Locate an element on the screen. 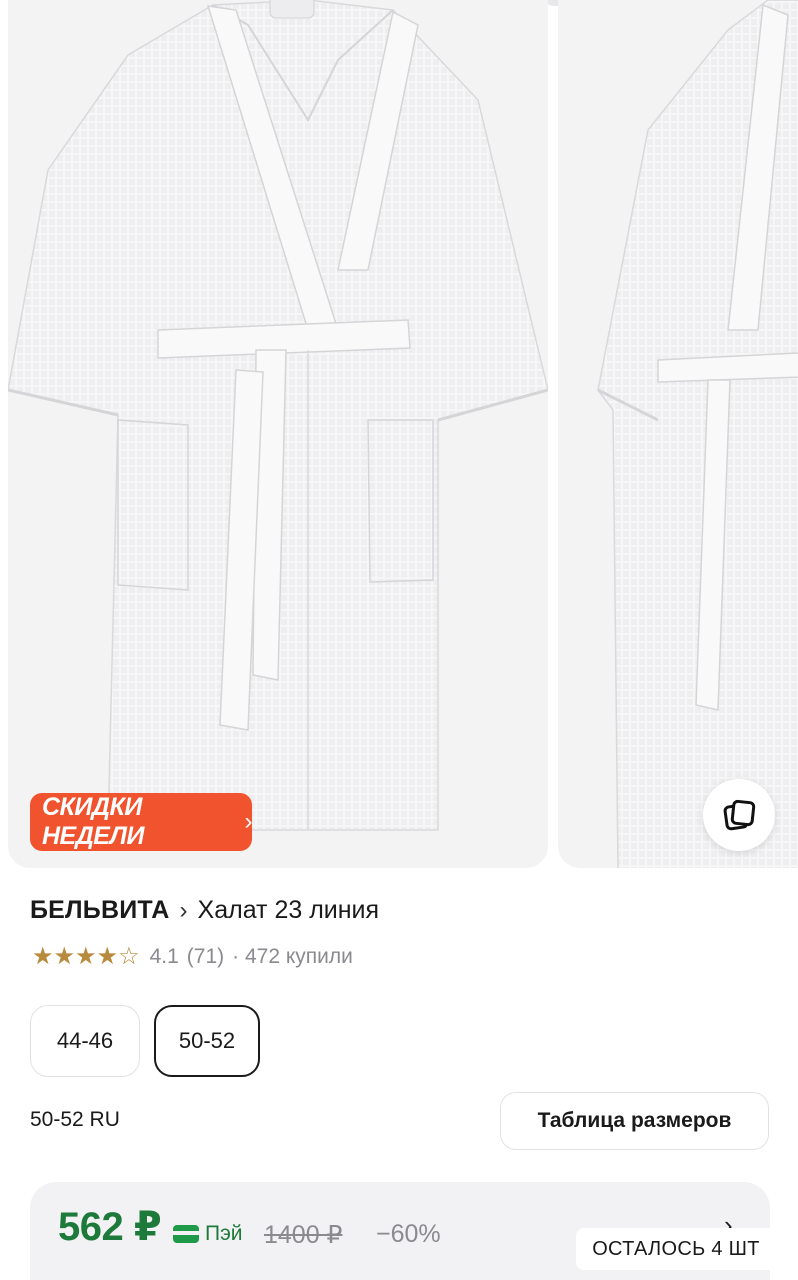 The image size is (798, 1280). current-price: 562 ₽ is located at coordinates (110, 1227).